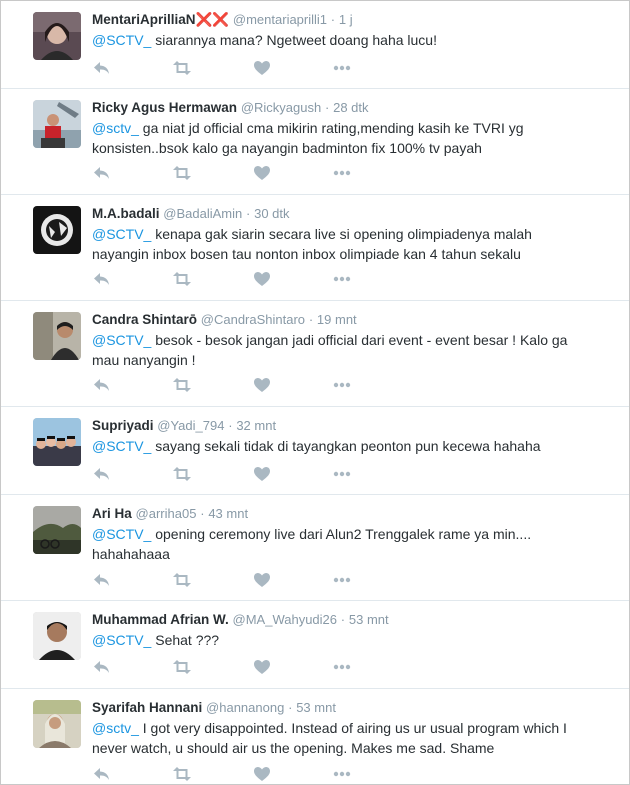 This screenshot has width=630, height=785. Describe the element at coordinates (228, 513) in the screenshot. I see `tweet-timestamp: 43 mnt` at that location.